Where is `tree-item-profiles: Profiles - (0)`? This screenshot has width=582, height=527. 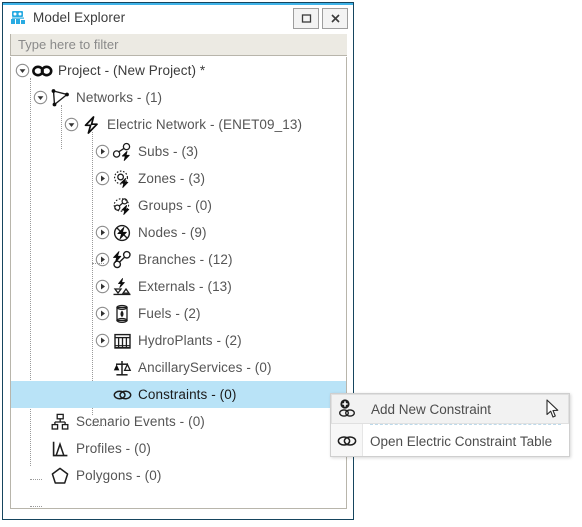
tree-item-profiles: Profiles - (0) is located at coordinates (178, 448).